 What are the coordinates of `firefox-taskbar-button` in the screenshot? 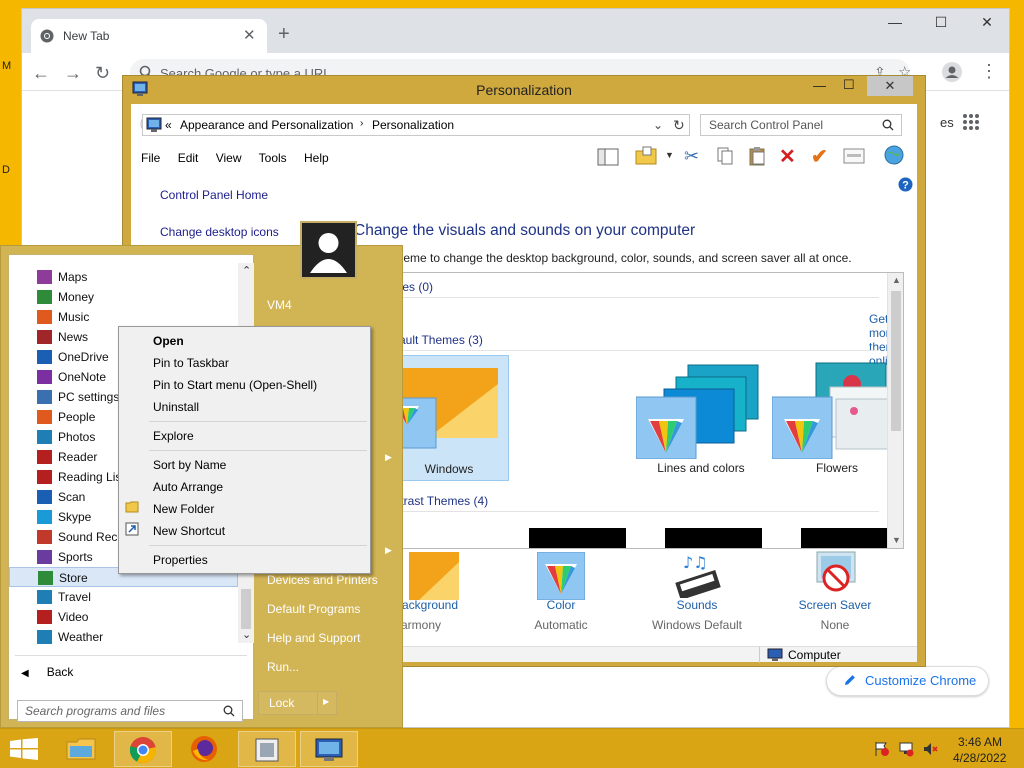 It's located at (205, 749).